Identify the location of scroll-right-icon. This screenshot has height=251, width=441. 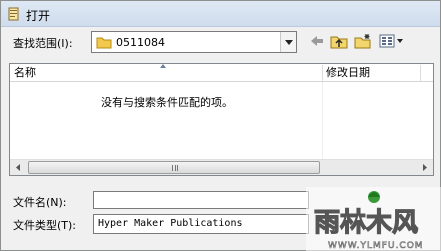
(425, 167).